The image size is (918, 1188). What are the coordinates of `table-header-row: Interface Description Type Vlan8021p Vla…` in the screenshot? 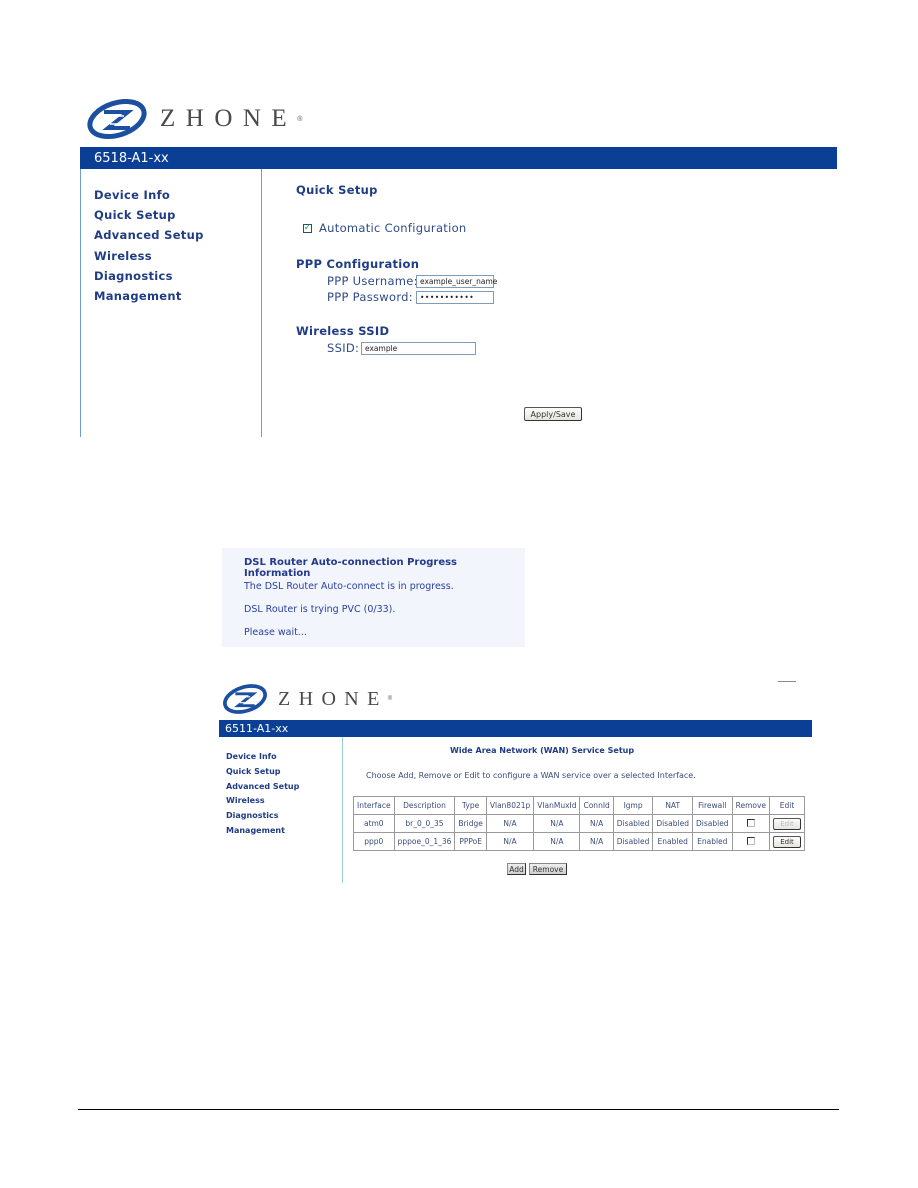 It's located at (579, 805).